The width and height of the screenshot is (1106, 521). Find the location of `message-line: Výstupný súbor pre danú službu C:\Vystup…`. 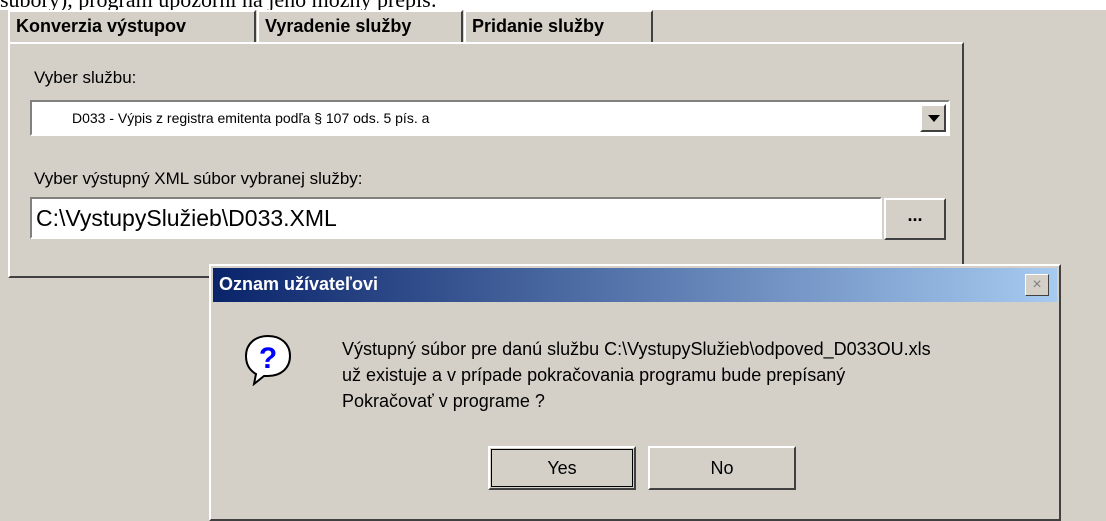

message-line: Výstupný súbor pre danú službu C:\Vystup… is located at coordinates (636, 349).